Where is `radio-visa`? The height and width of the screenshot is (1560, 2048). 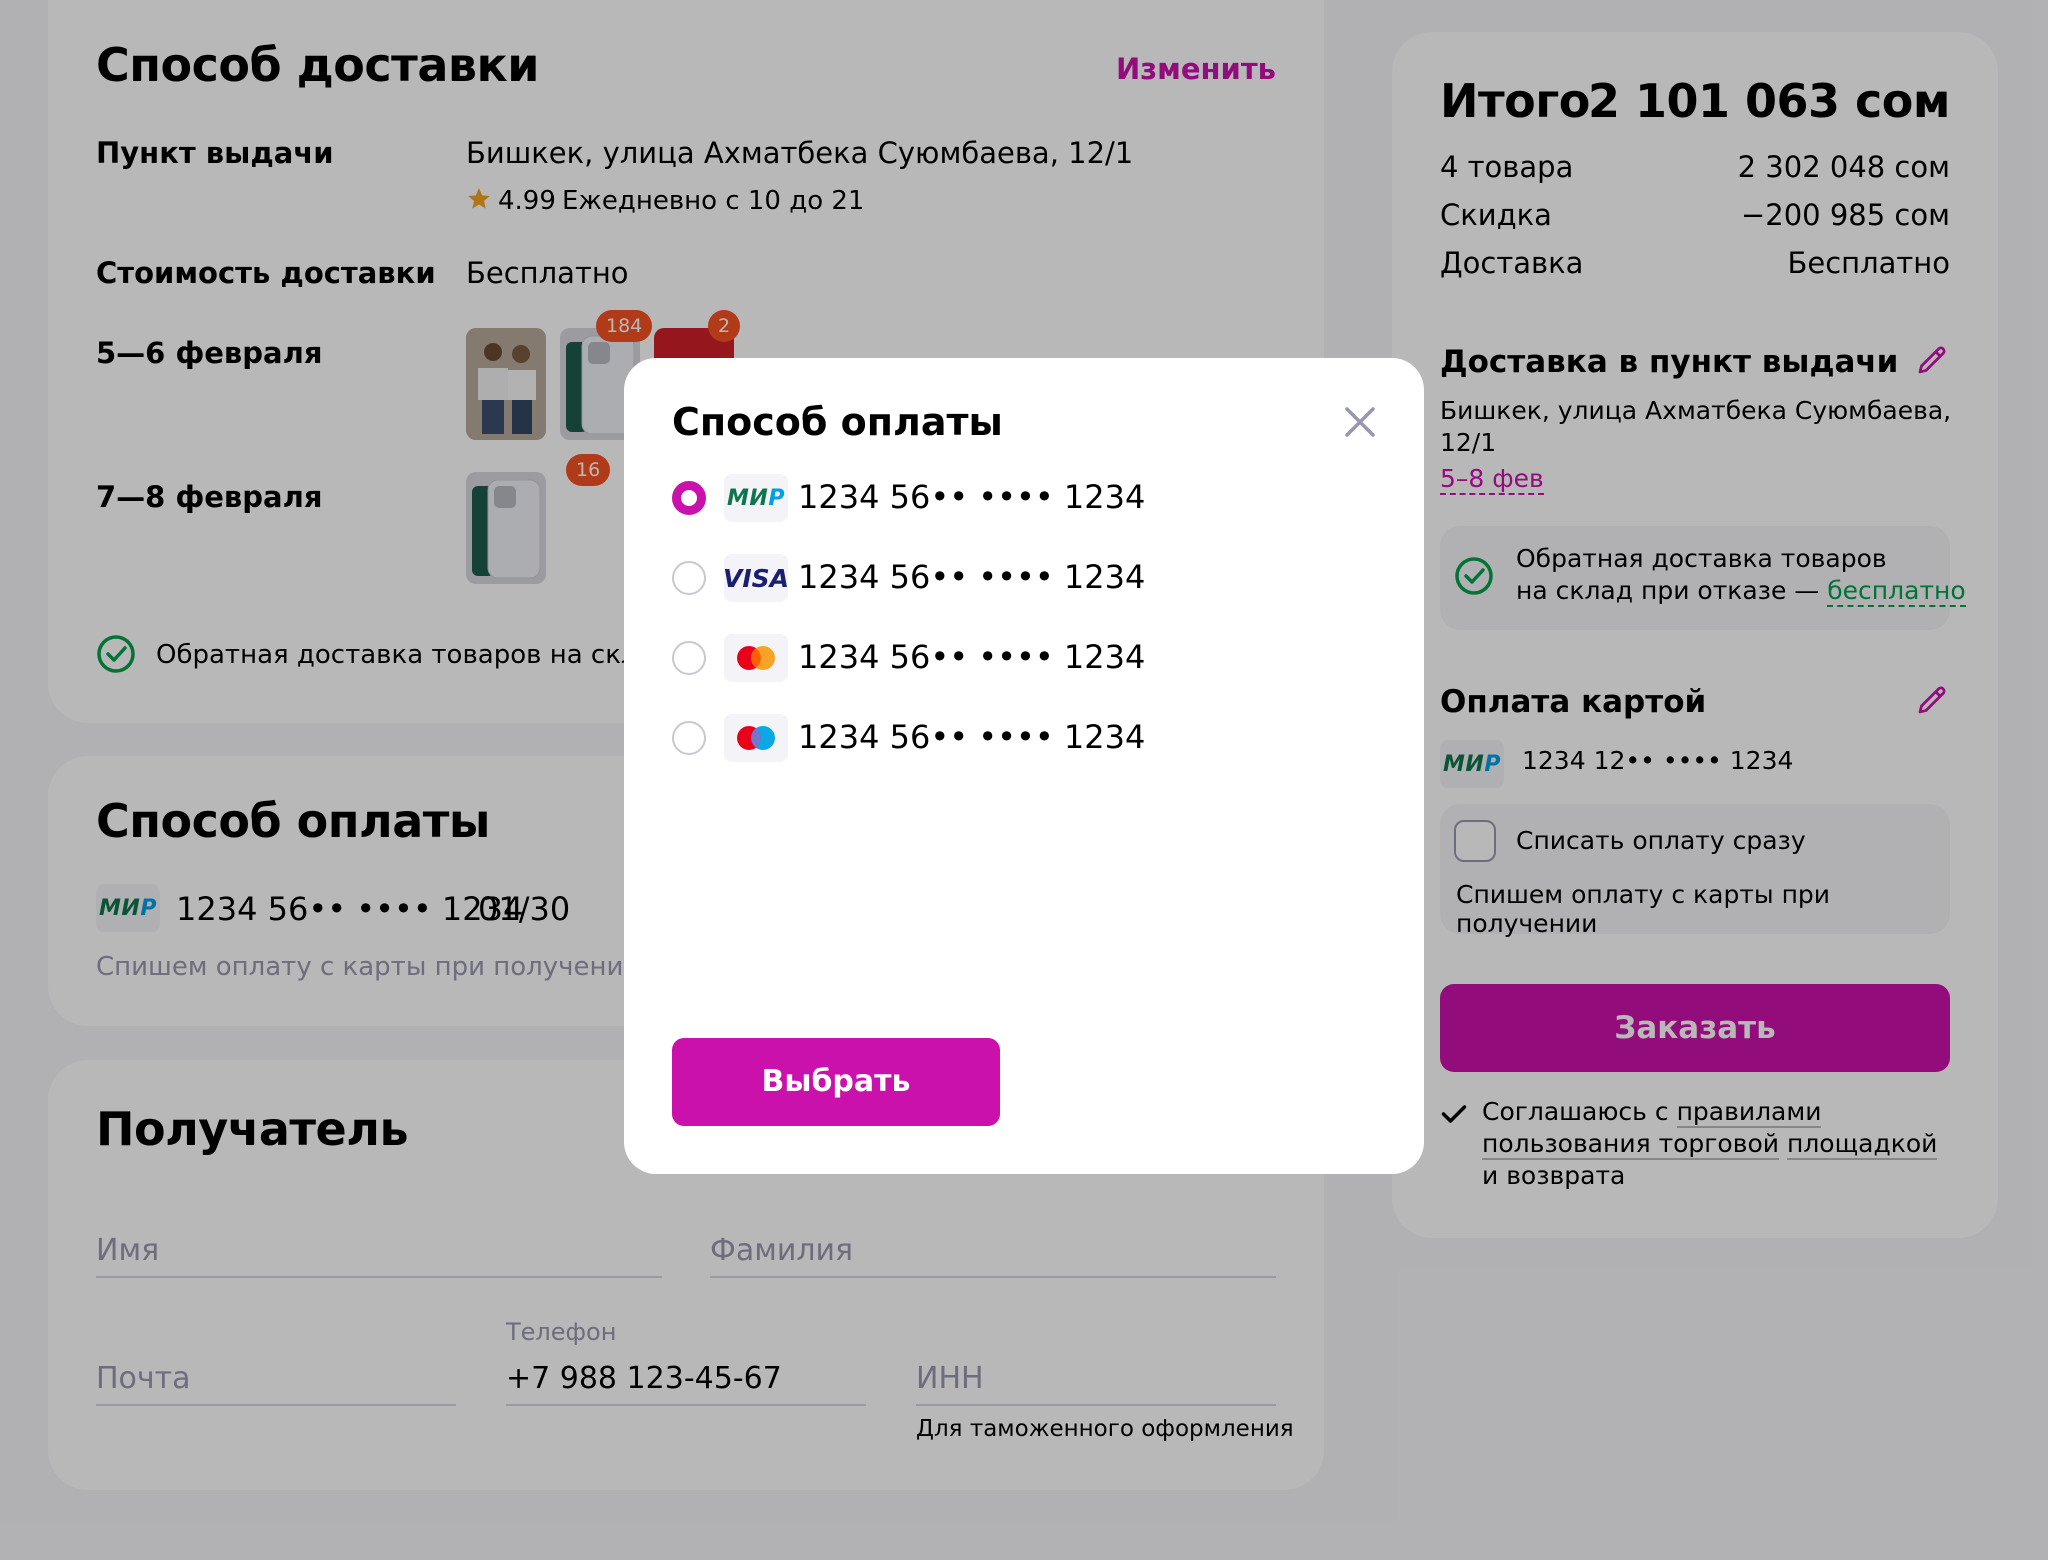
radio-visa is located at coordinates (689, 578).